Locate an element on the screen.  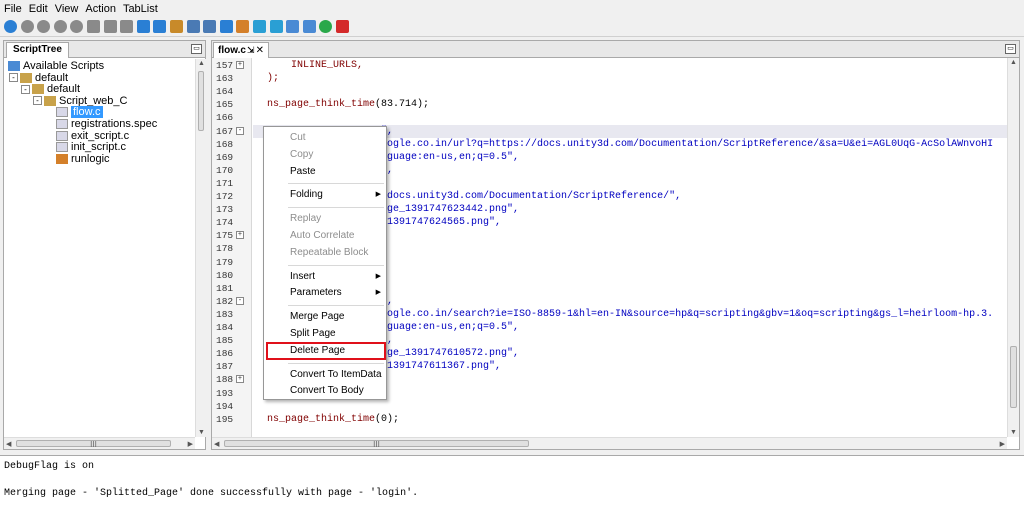
scripts-root-icon is located at coordinates (14, 66).